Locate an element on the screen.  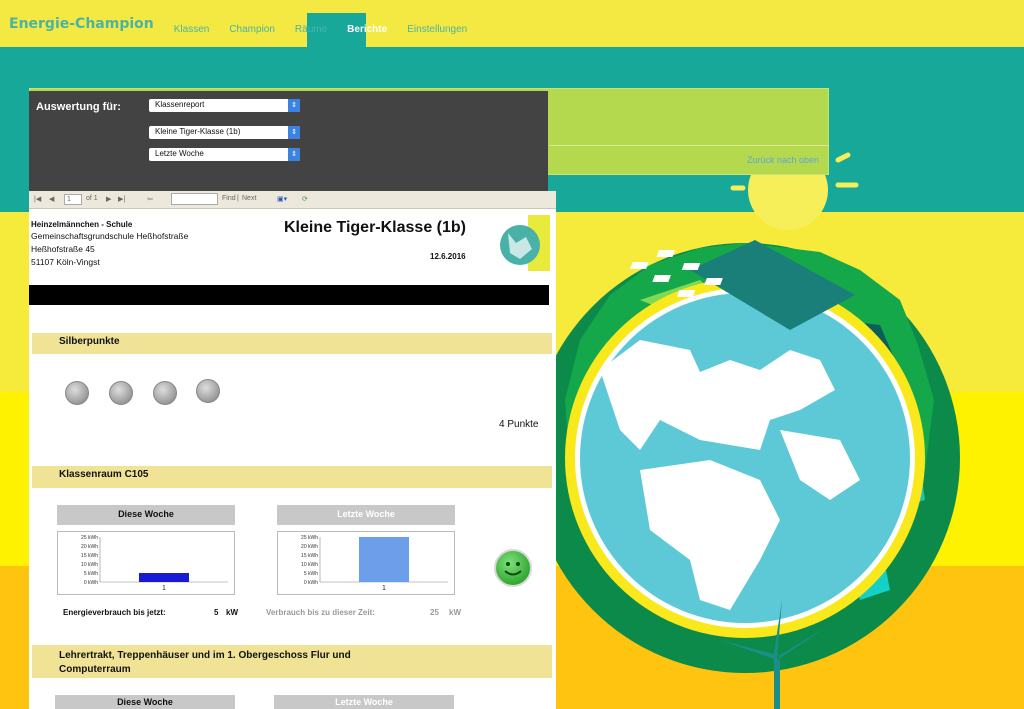
next-link: Next is located at coordinates (249, 198).